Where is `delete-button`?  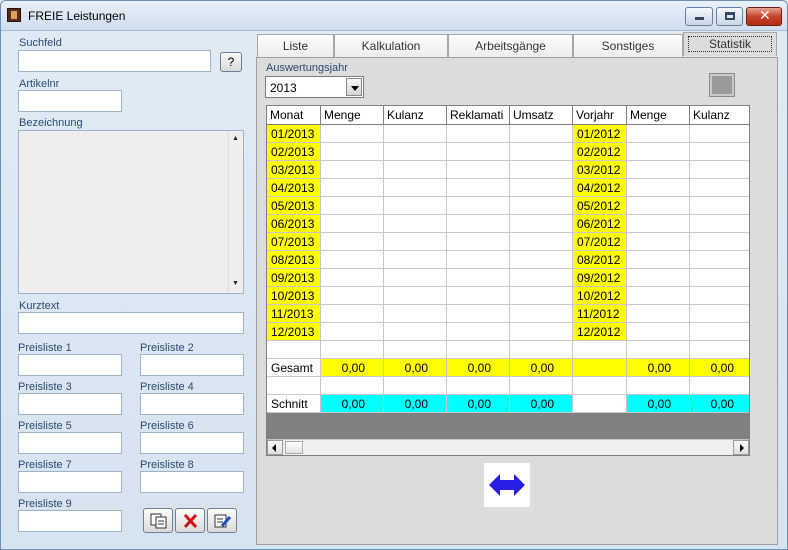
delete-button is located at coordinates (190, 520).